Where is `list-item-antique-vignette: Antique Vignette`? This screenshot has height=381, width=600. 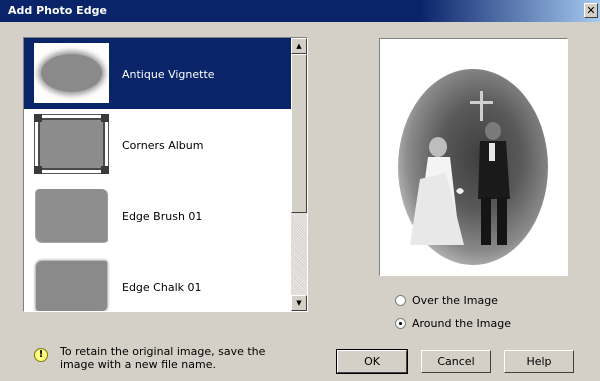
list-item-antique-vignette: Antique Vignette is located at coordinates (157, 73).